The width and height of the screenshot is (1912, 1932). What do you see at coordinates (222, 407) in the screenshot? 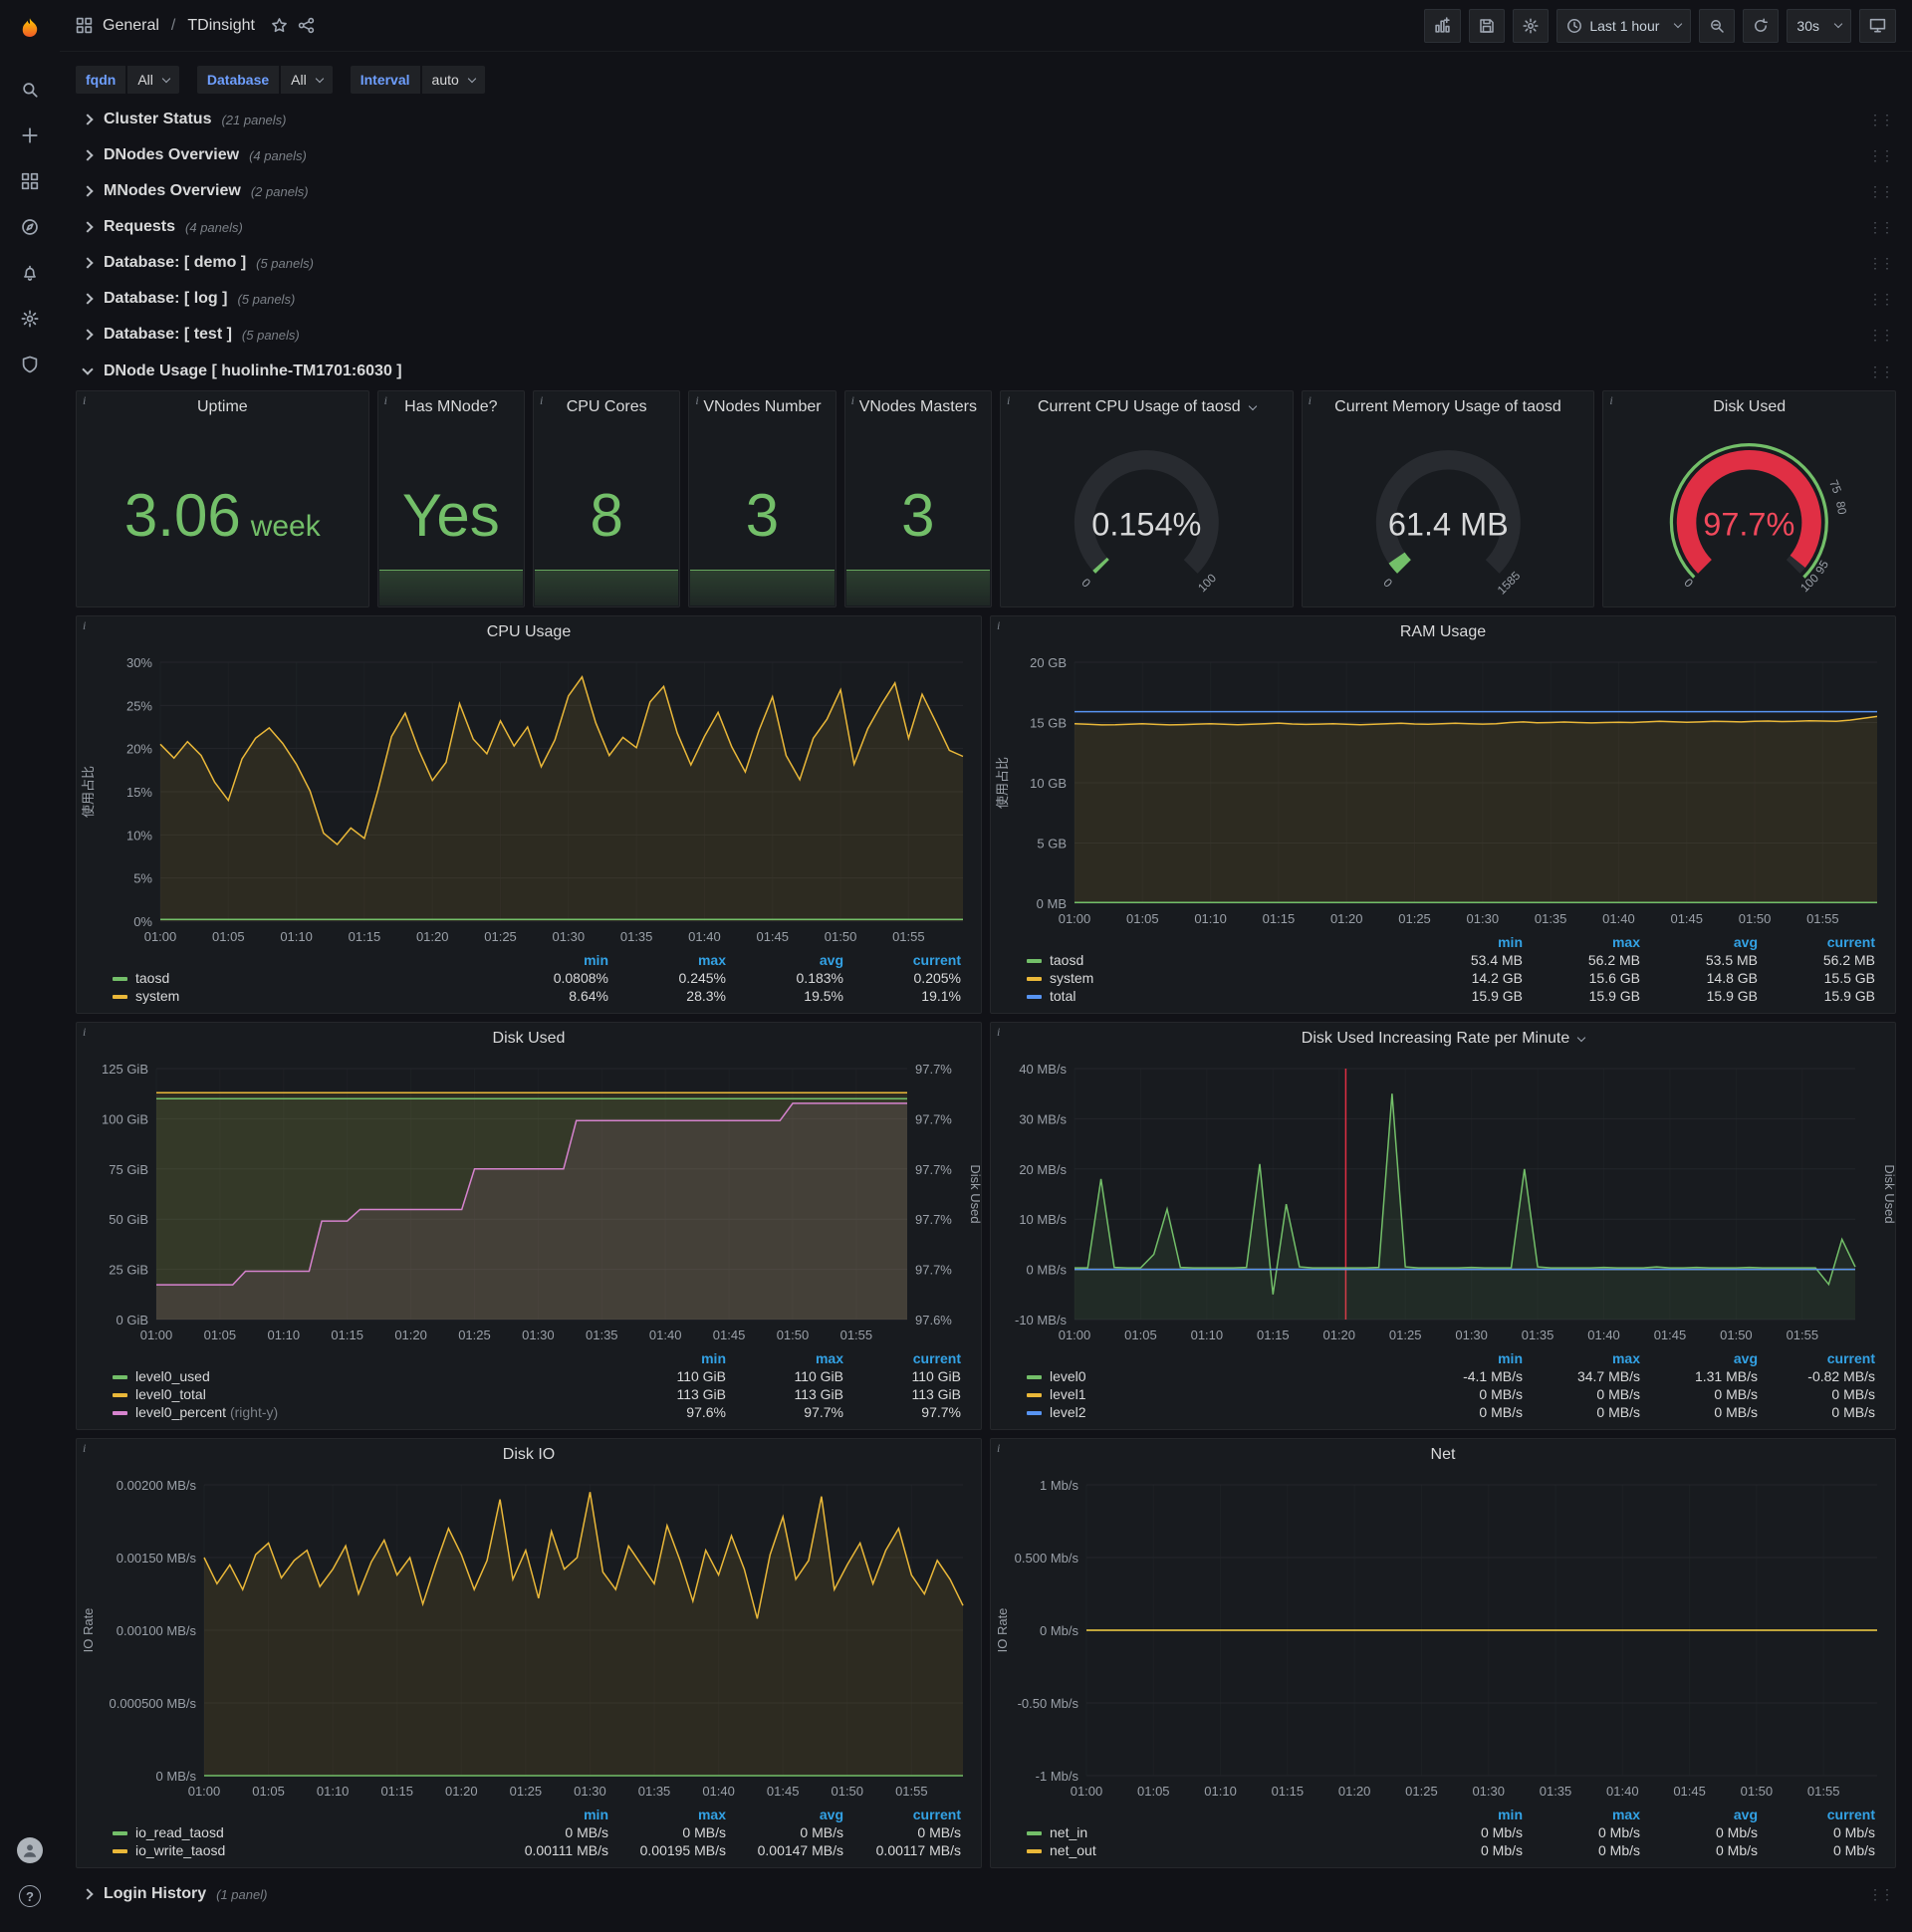
I see `panel-title: Uptime` at bounding box center [222, 407].